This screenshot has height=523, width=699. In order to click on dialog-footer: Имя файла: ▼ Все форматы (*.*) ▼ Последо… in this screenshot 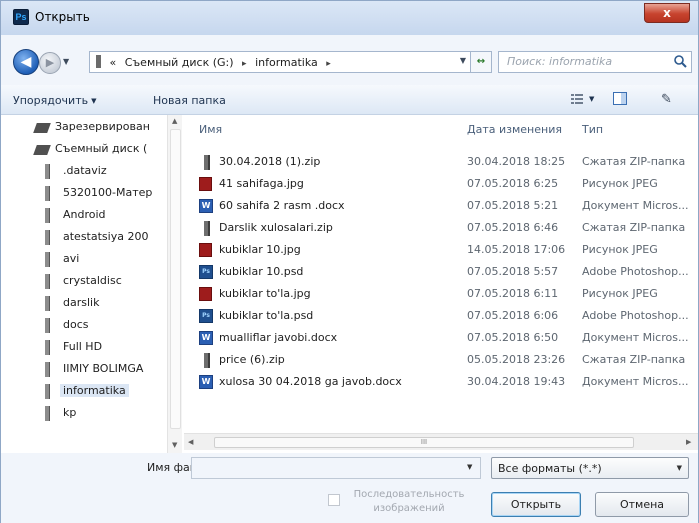, I will do `click(349, 488)`.